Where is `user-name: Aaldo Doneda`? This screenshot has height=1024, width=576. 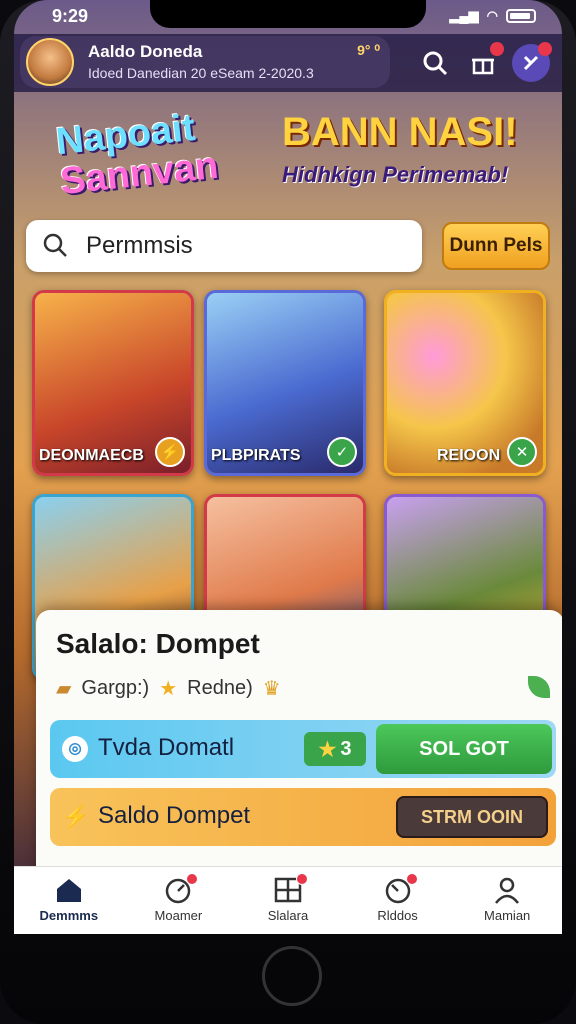
user-name: Aaldo Doneda is located at coordinates (145, 51).